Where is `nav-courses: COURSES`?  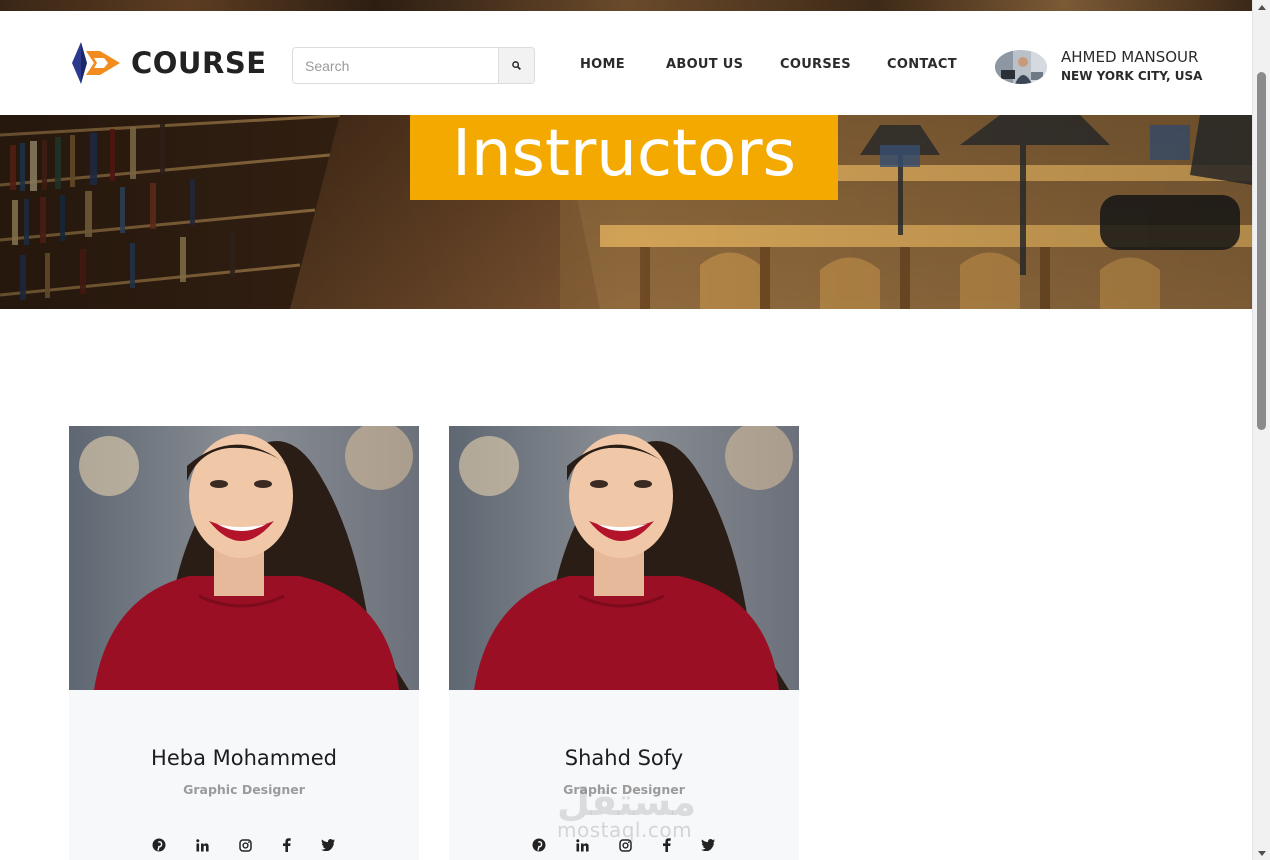
nav-courses: COURSES is located at coordinates (815, 64).